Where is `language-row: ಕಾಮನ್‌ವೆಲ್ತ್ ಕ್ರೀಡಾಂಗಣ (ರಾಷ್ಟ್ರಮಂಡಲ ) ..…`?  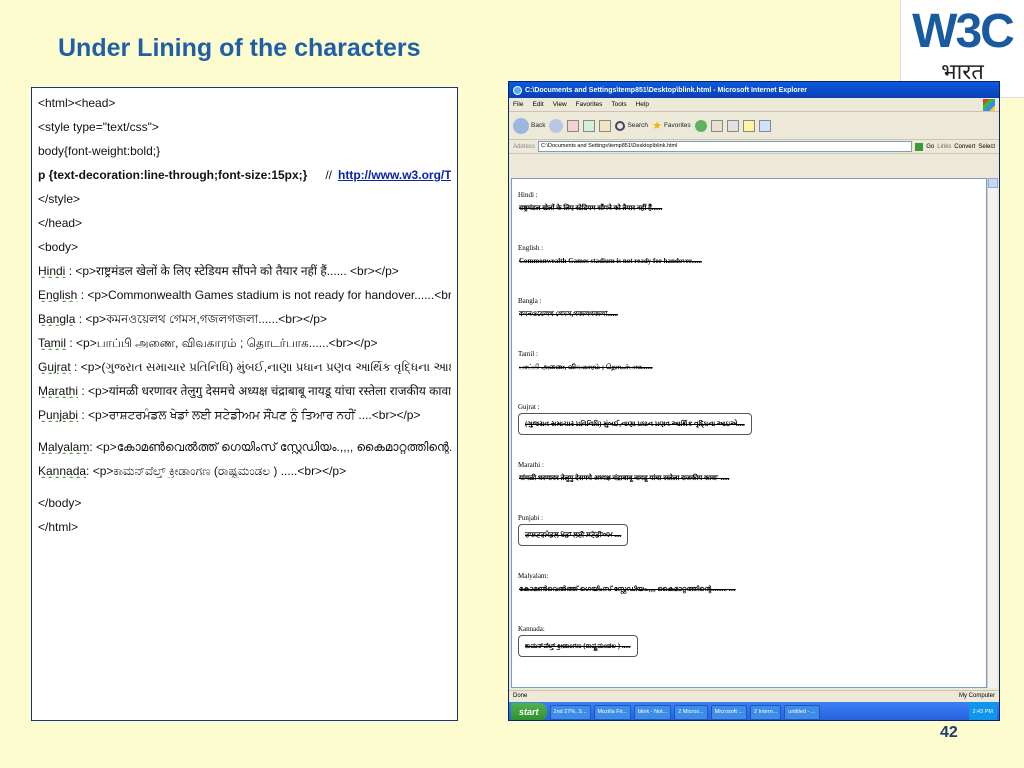
language-row: ಕಾಮನ್‌ವೆಲ್ತ್ ಕ್ರೀಡಾಂಗಣ (ರಾಷ್ಟ್ರಮಂಡಲ ) ..… is located at coordinates (749, 657).